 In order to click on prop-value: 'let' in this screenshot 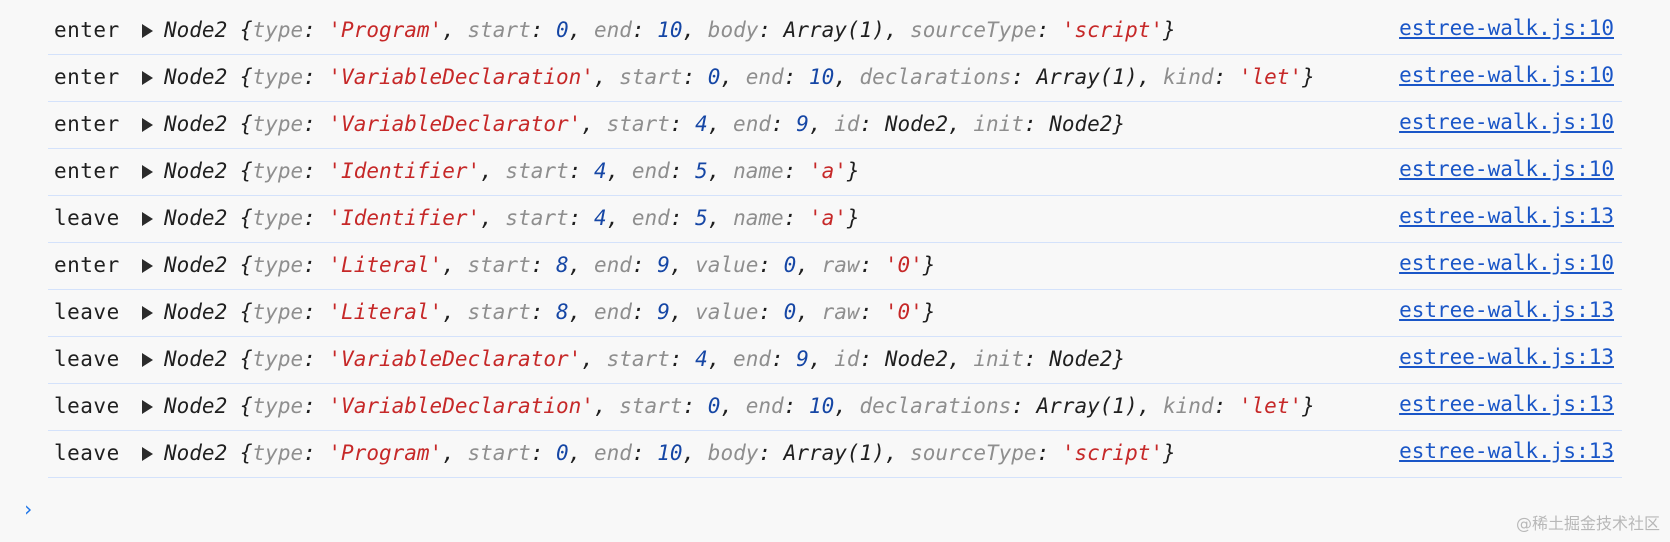, I will do `click(1270, 77)`.